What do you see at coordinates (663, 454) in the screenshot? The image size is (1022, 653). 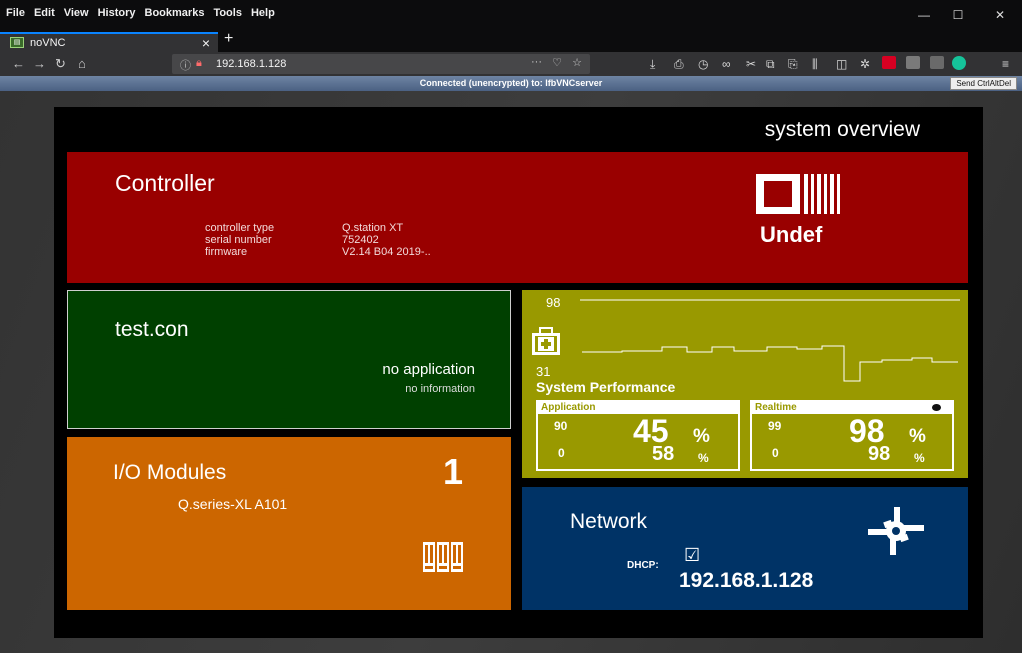 I see `application-average-value: 58` at bounding box center [663, 454].